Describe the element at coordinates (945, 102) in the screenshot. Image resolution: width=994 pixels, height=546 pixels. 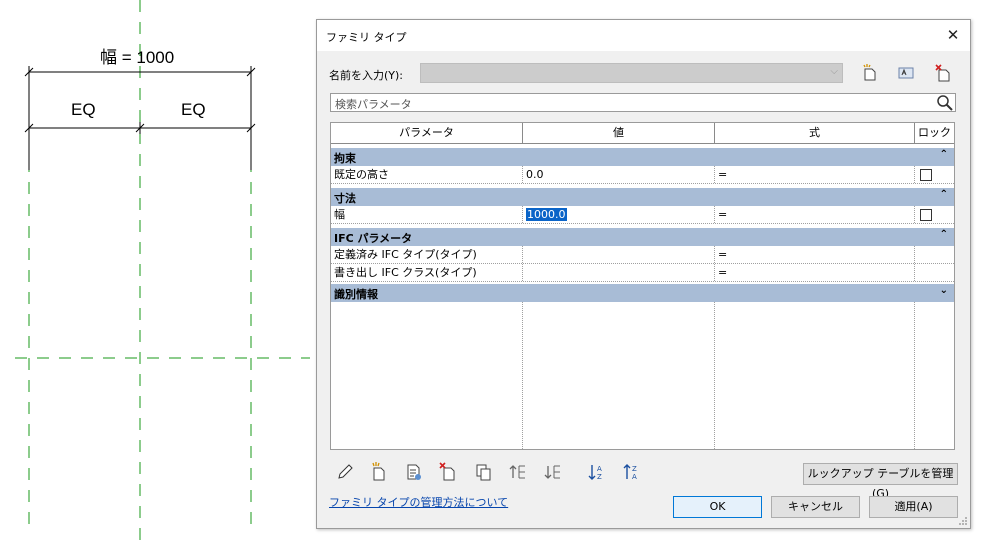
I see `search-icon` at that location.